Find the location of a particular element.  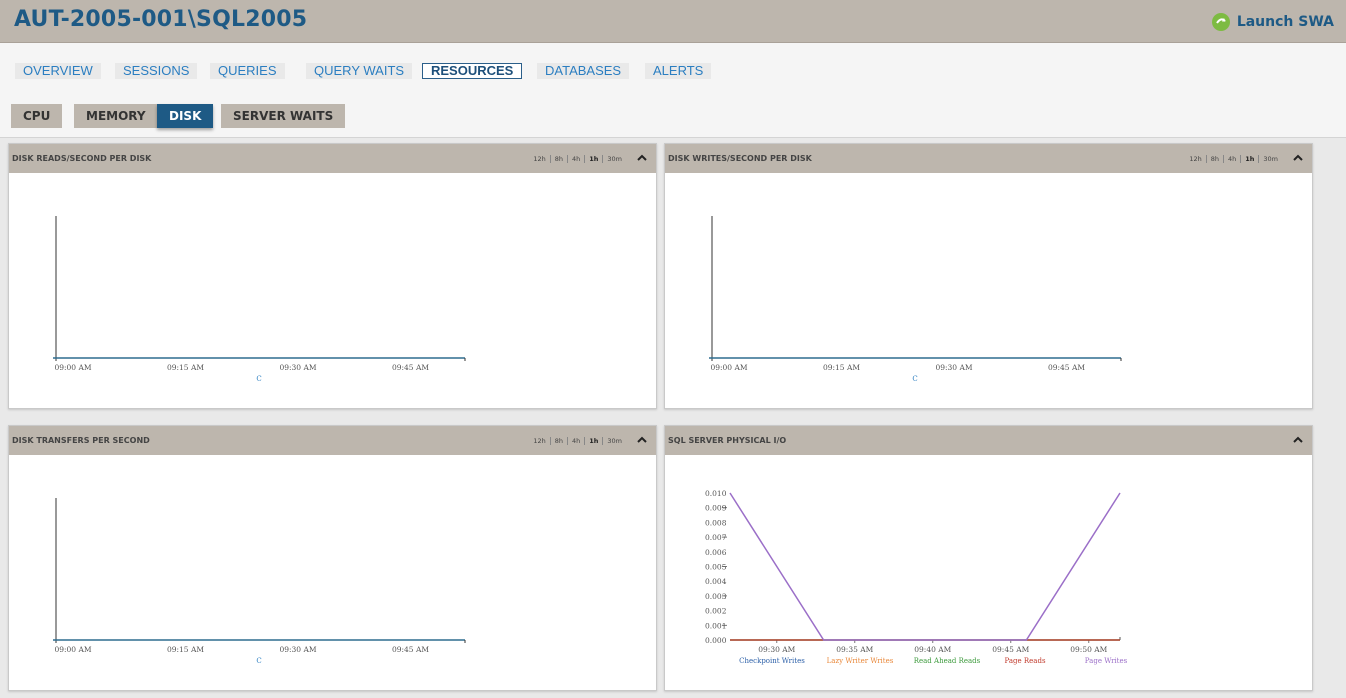

disk-transfers-chart: 09:00 AM 09:15 AM 09:30 AM 09:45 AM C is located at coordinates (259, 581).